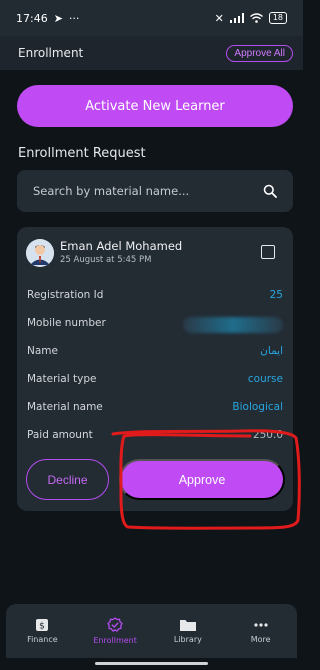  What do you see at coordinates (233, 325) in the screenshot?
I see `masked-phone-number` at bounding box center [233, 325].